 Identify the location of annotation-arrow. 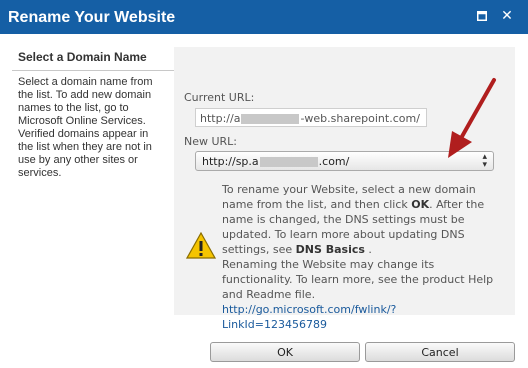
(472, 118).